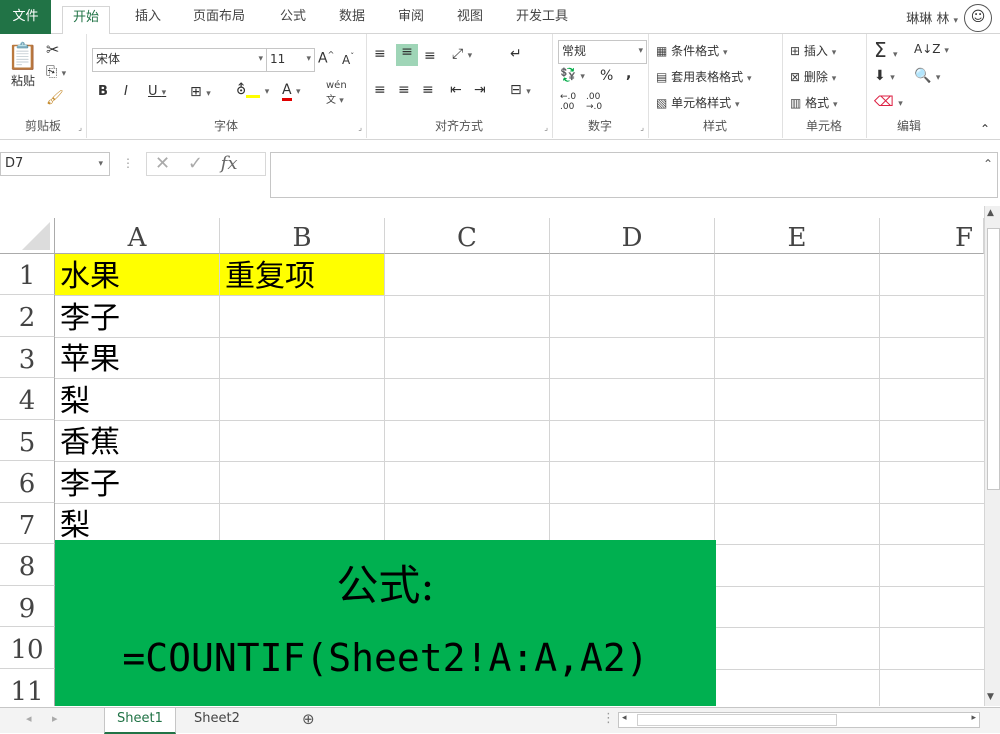 This screenshot has width=1000, height=734. What do you see at coordinates (407, 55) in the screenshot?
I see `align-middle-icon: ≡` at bounding box center [407, 55].